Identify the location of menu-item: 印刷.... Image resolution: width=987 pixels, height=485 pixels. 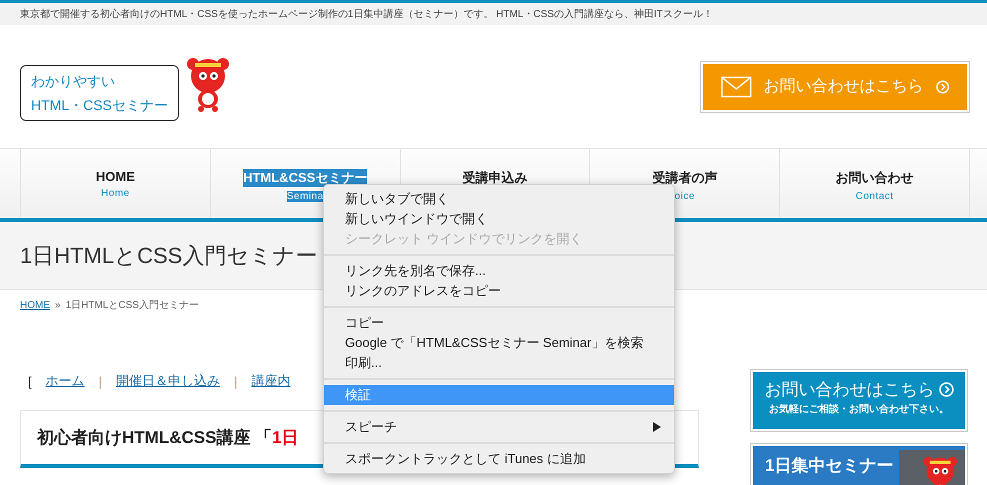
(499, 363).